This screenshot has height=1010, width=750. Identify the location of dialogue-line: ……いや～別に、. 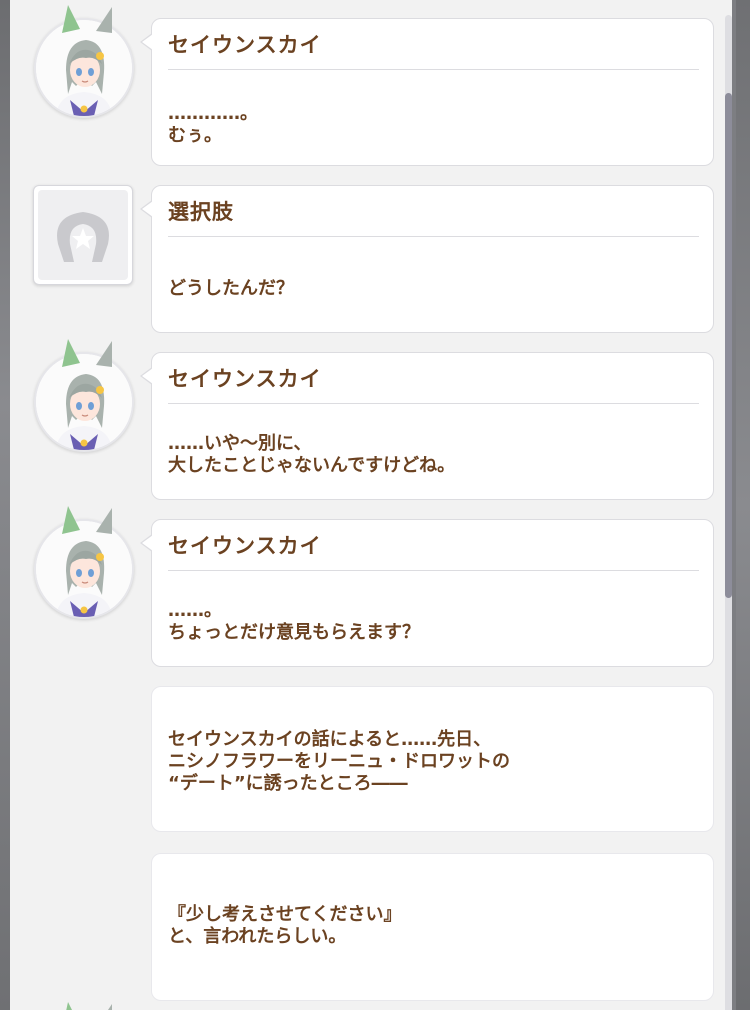
(240, 443).